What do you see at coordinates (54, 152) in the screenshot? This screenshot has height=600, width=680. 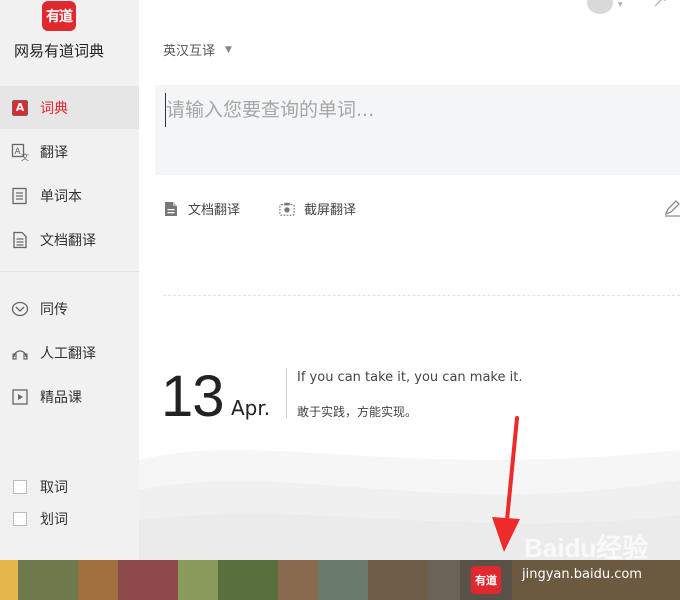 I see `sidebar-item-label: 翻译` at bounding box center [54, 152].